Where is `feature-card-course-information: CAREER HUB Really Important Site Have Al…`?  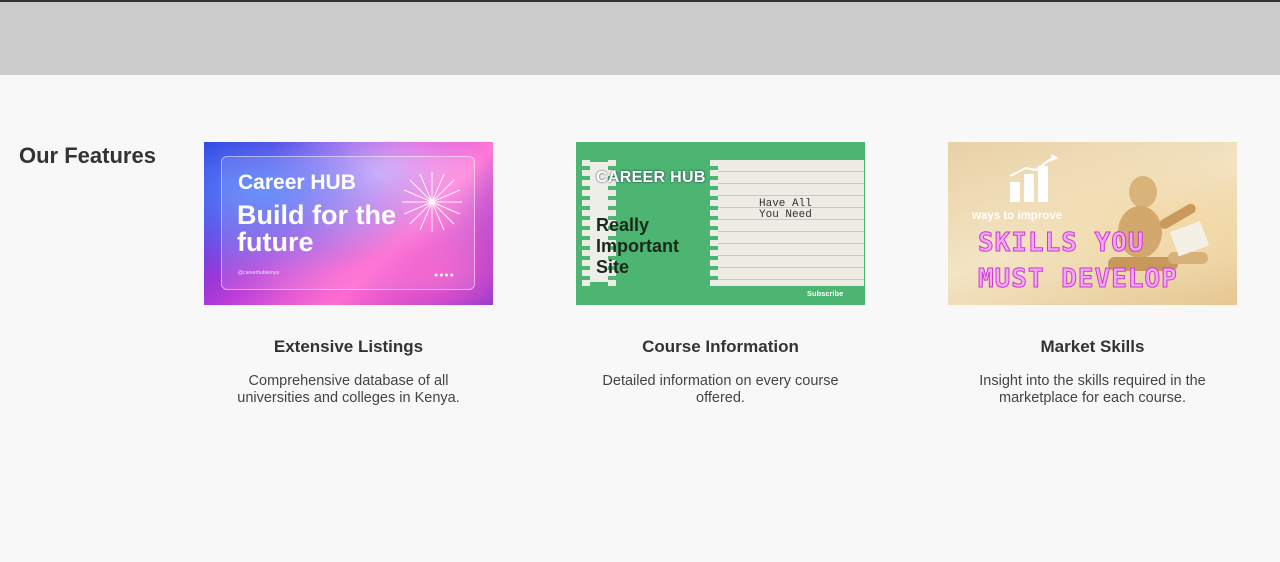 feature-card-course-information: CAREER HUB Really Important Site Have Al… is located at coordinates (720, 274).